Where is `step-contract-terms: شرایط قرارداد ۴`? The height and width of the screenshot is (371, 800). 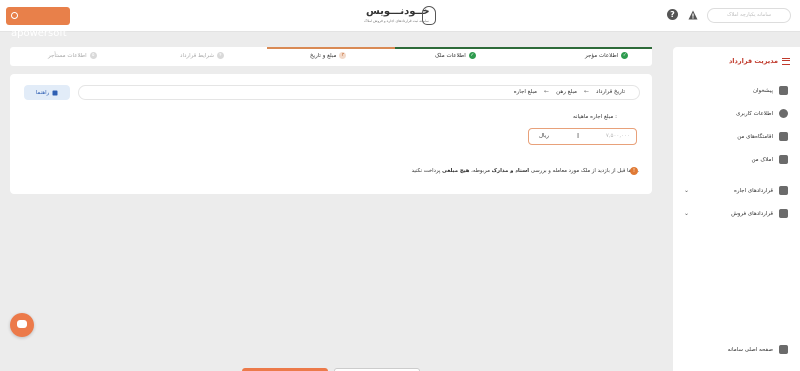
step-contract-terms: شرایط قرارداد ۴ is located at coordinates (202, 55).